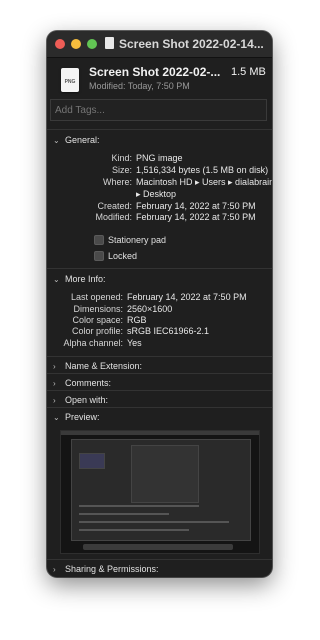 Image resolution: width=320 pixels, height=640 pixels. I want to click on size-label: Size:, so click(121, 170).